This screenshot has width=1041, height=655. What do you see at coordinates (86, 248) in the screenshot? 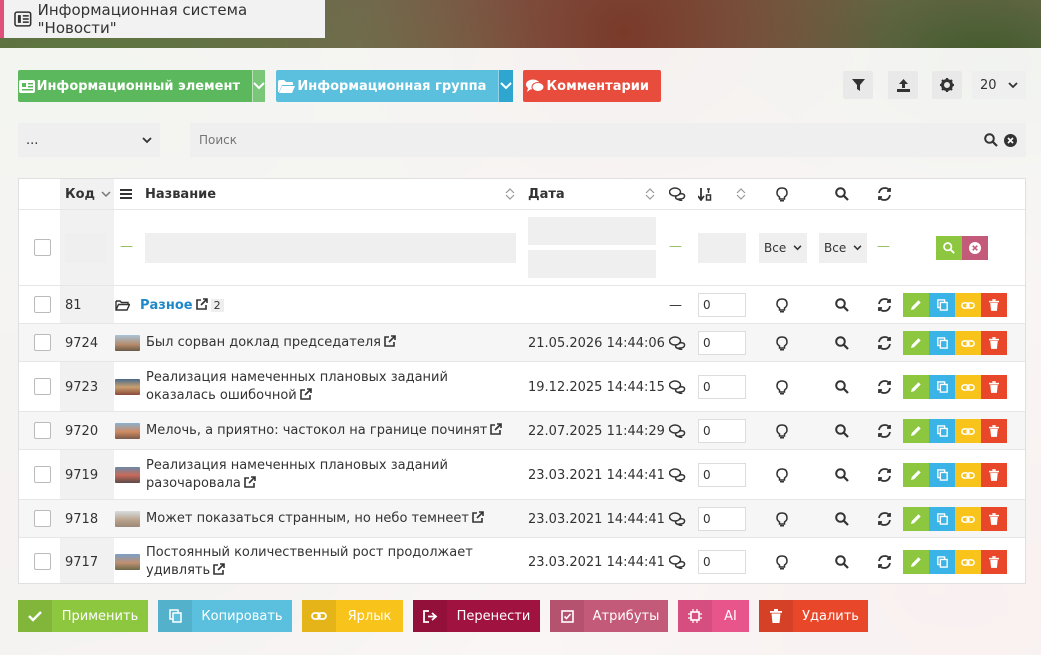
I see `code-filter-input` at bounding box center [86, 248].